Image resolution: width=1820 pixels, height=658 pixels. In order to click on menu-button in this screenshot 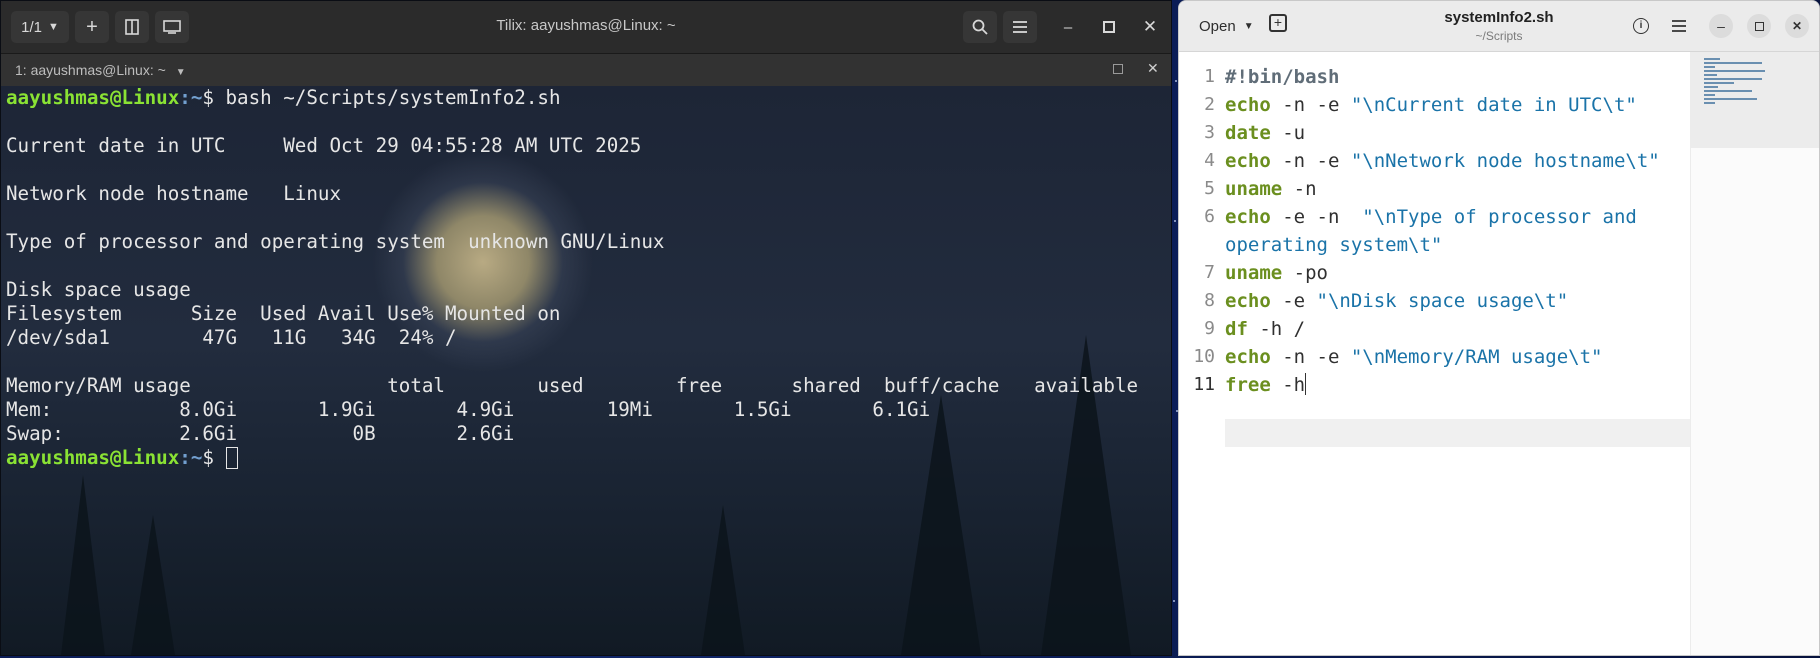, I will do `click(1020, 27)`.